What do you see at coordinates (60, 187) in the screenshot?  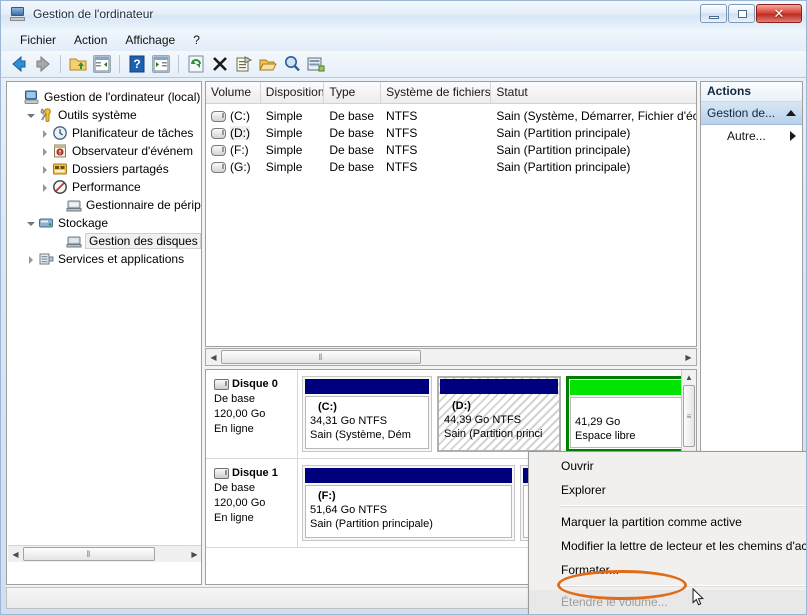 I see `performance-icon` at bounding box center [60, 187].